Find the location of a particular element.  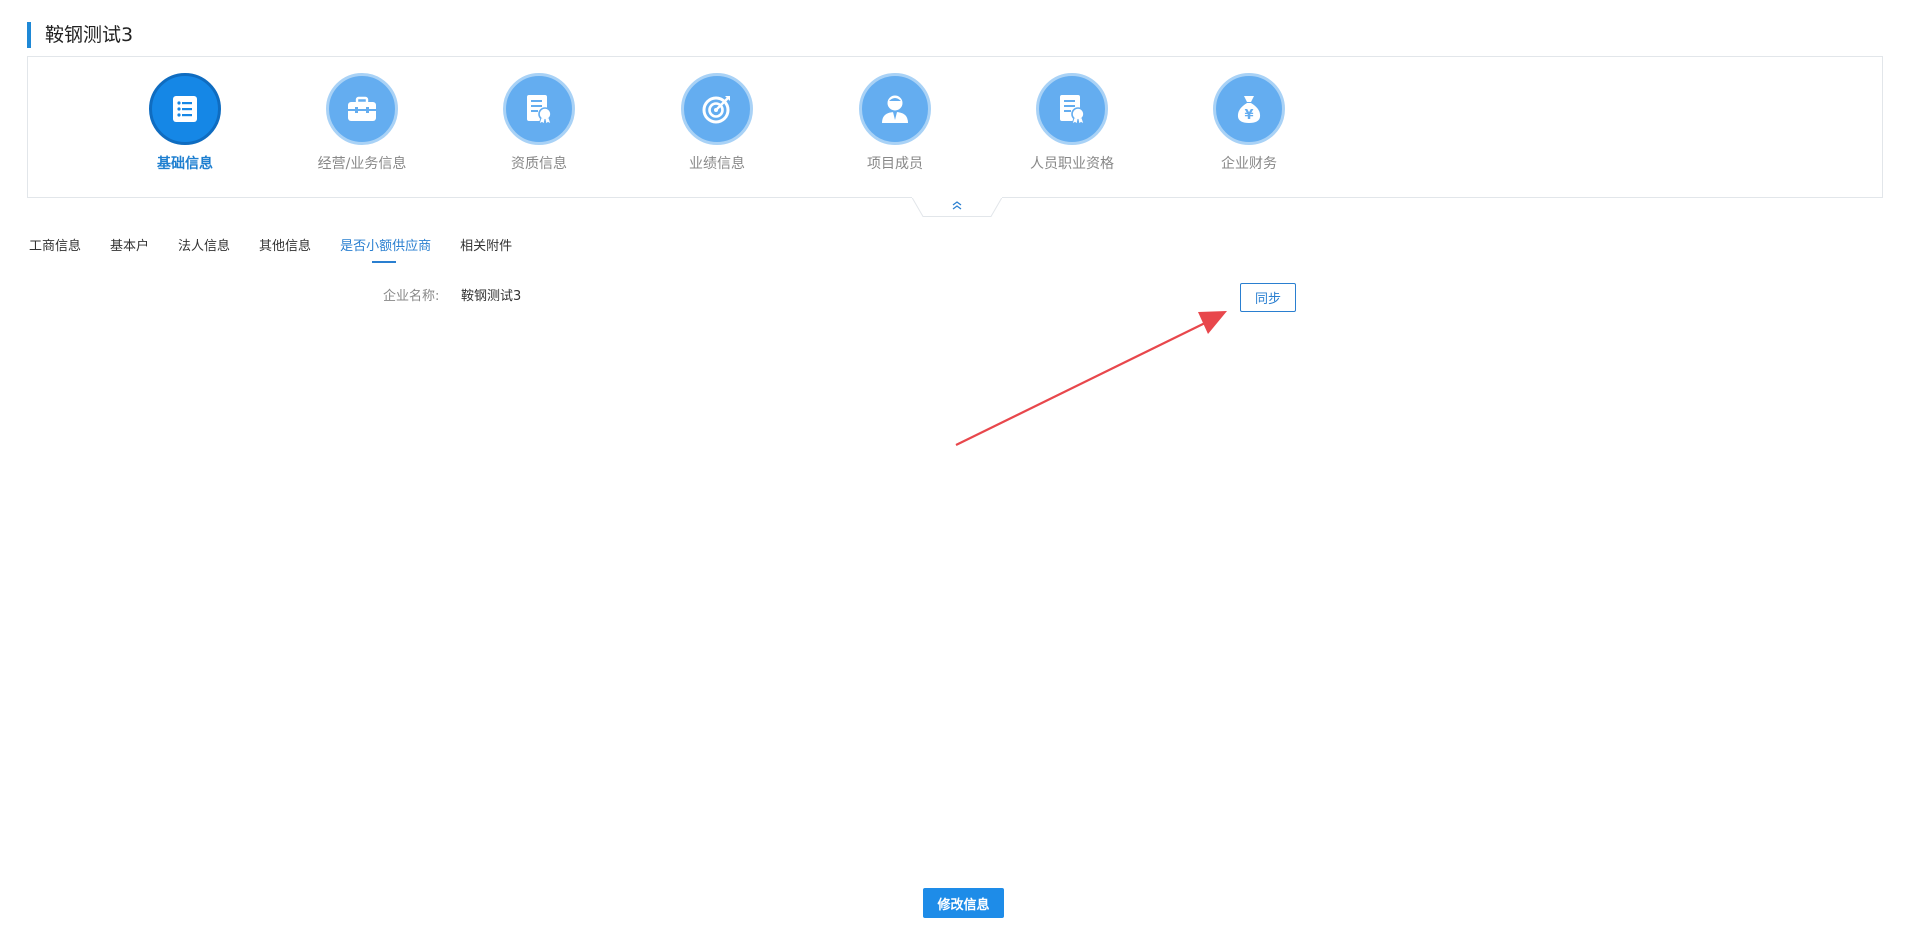

nav-item-enterprise-finance: ¥ 企业财务 is located at coordinates (1249, 123).